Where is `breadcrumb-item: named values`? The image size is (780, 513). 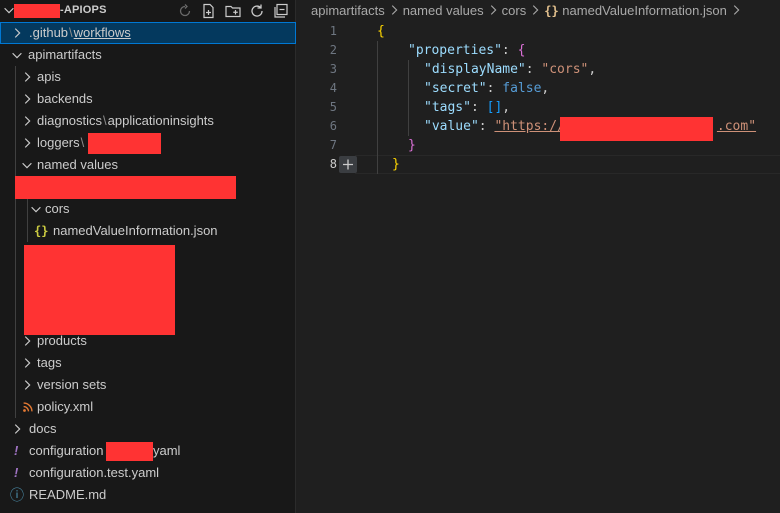 breadcrumb-item: named values is located at coordinates (443, 10).